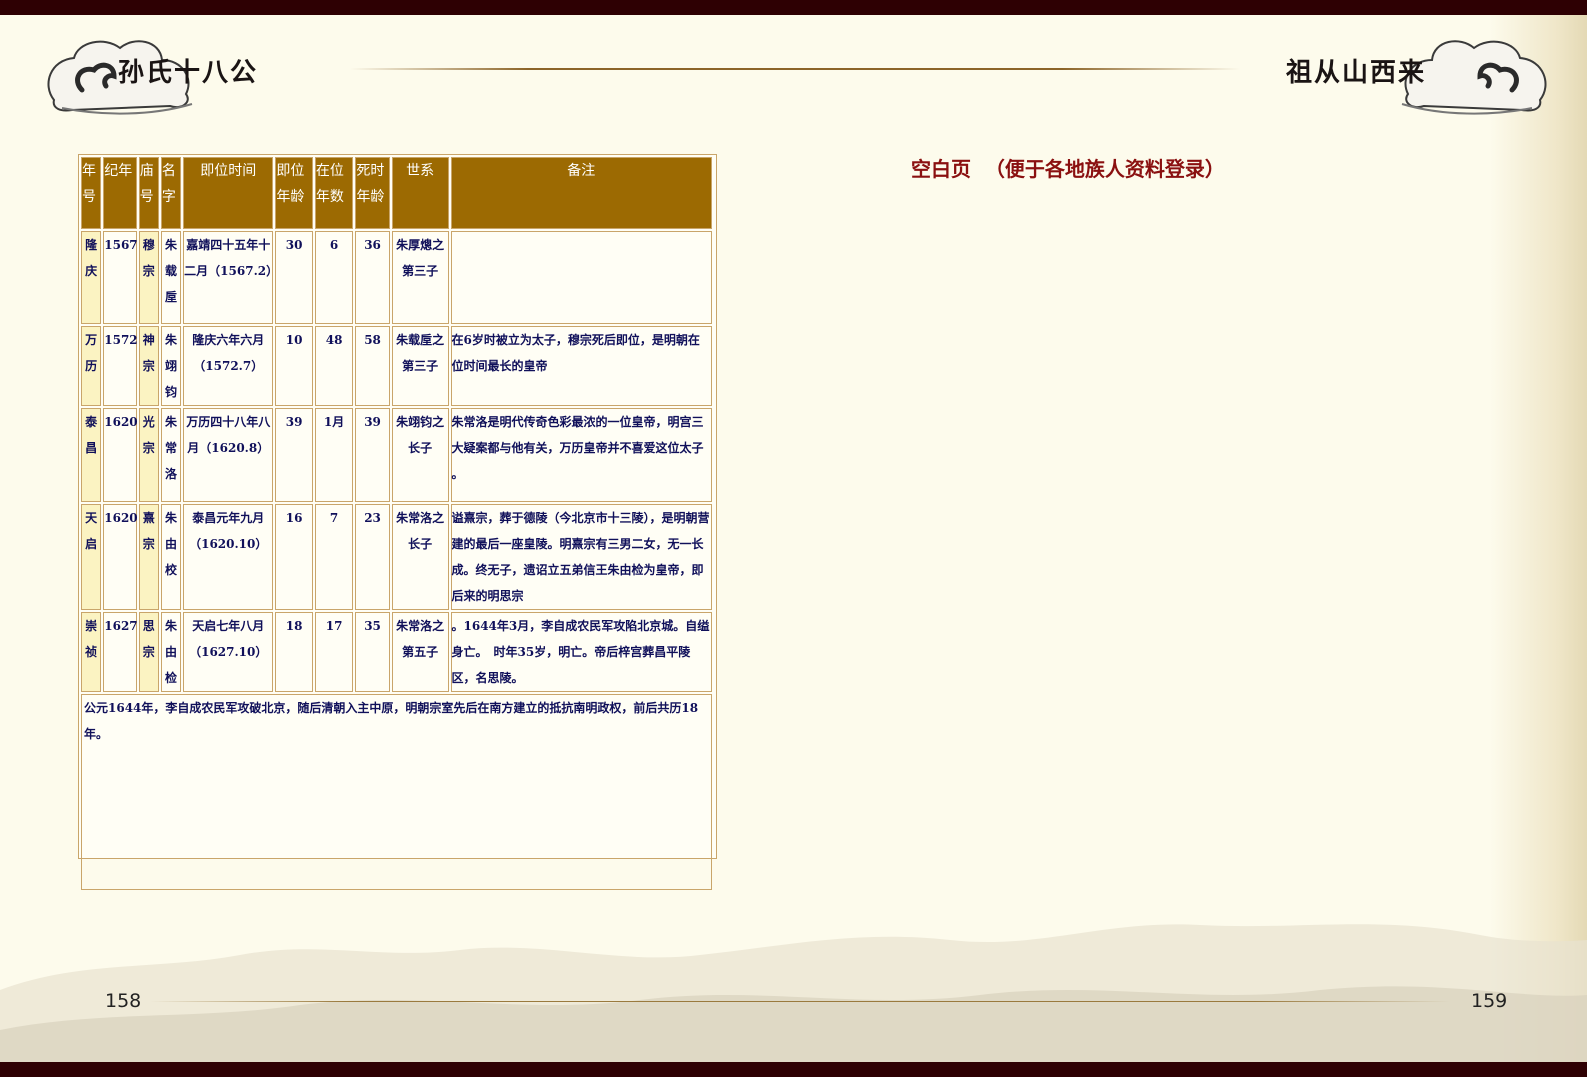 This screenshot has width=1587, height=1077. Describe the element at coordinates (294, 277) in the screenshot. I see `cell-age-accession: 30` at that location.